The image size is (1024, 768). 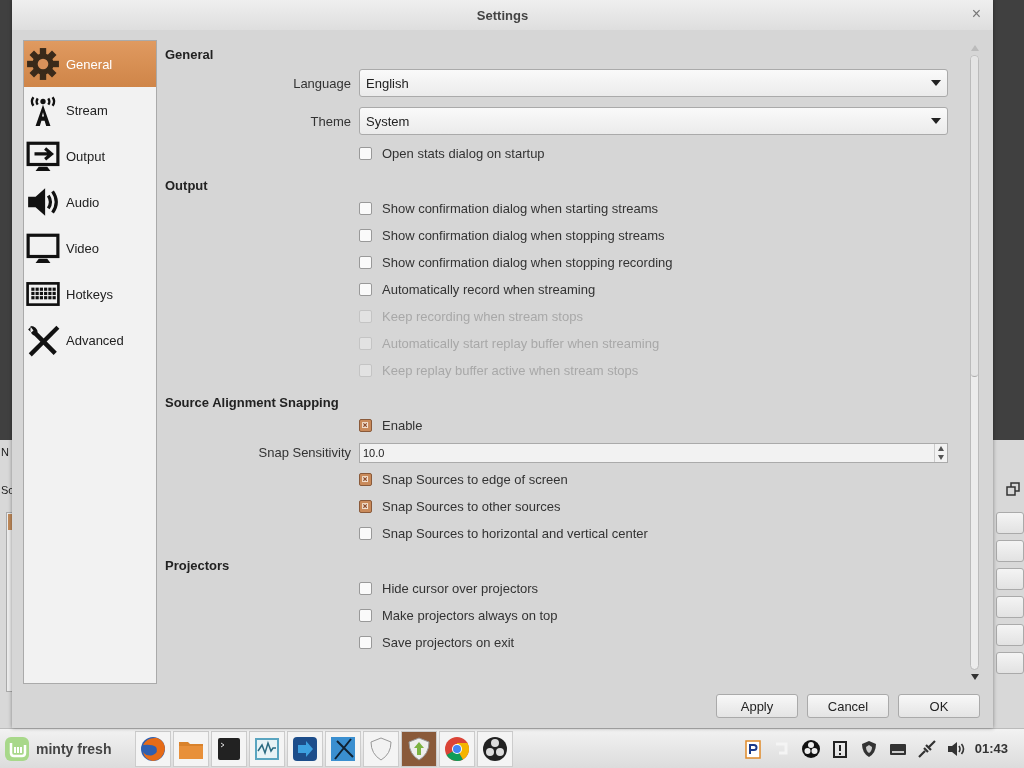 What do you see at coordinates (17, 748) in the screenshot?
I see `mint-logo-icon` at bounding box center [17, 748].